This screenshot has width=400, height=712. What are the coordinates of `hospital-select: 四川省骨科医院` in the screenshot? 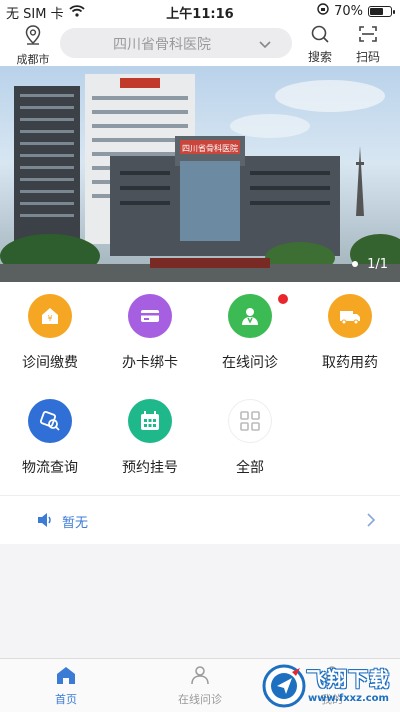 It's located at (176, 43).